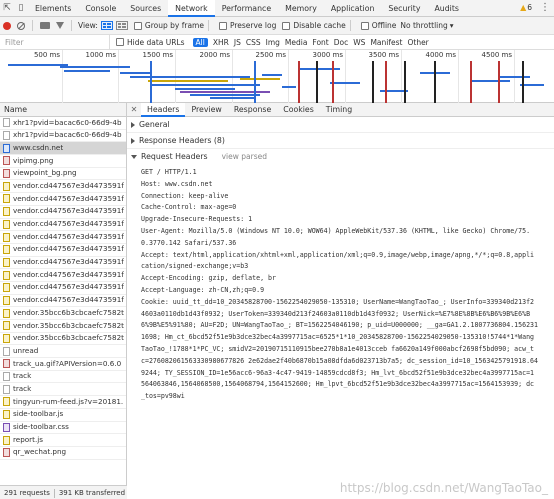 This screenshot has height=499, width=554. What do you see at coordinates (446, 8) in the screenshot?
I see `tab-audits: Audits` at bounding box center [446, 8].